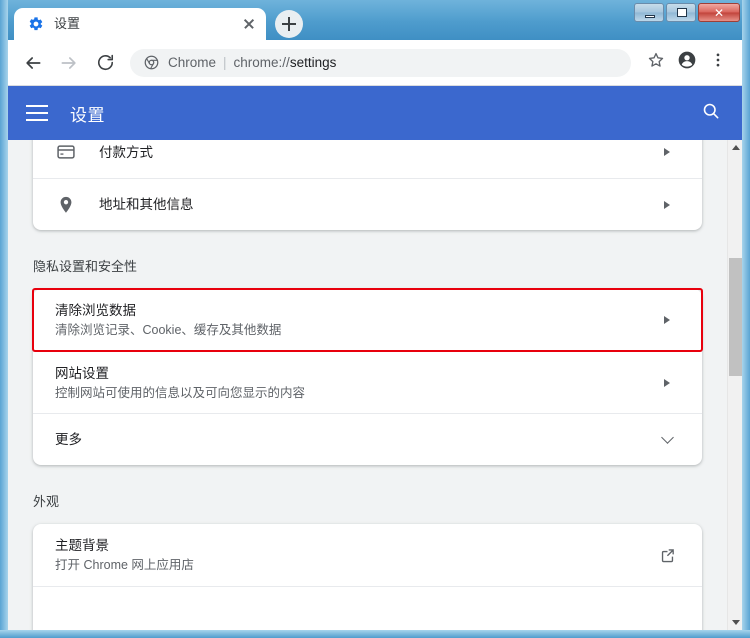  I want to click on vertical-scrollbar, so click(734, 385).